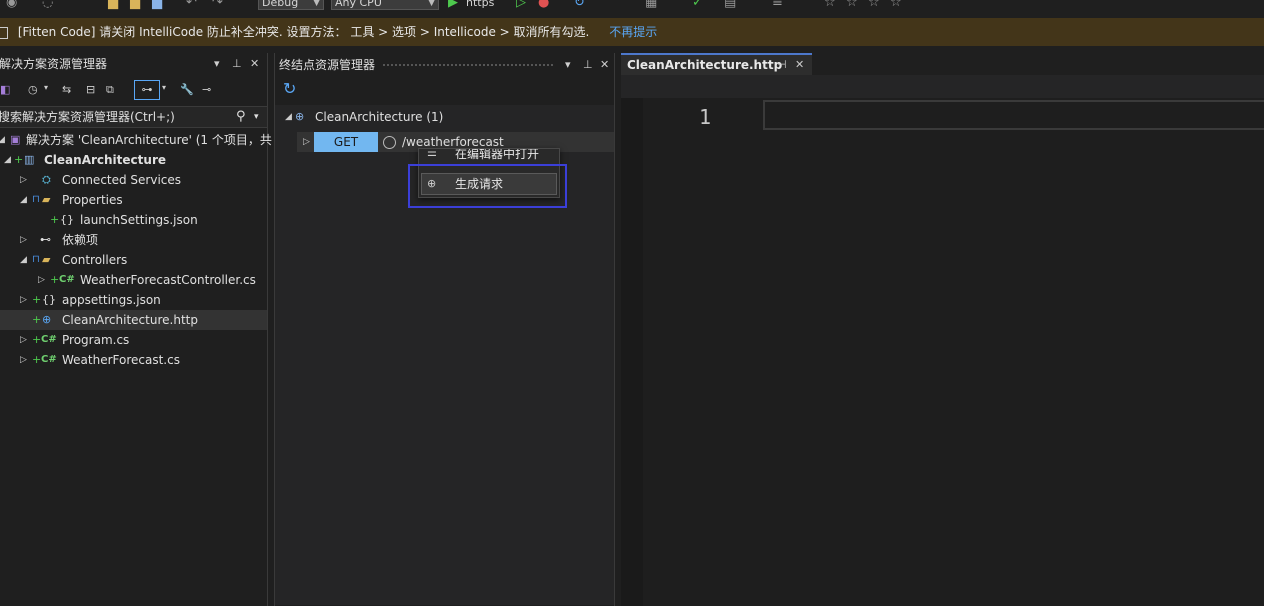 This screenshot has height=606, width=1264. Describe the element at coordinates (782, 65) in the screenshot. I see `pin-icon: ⊣` at that location.